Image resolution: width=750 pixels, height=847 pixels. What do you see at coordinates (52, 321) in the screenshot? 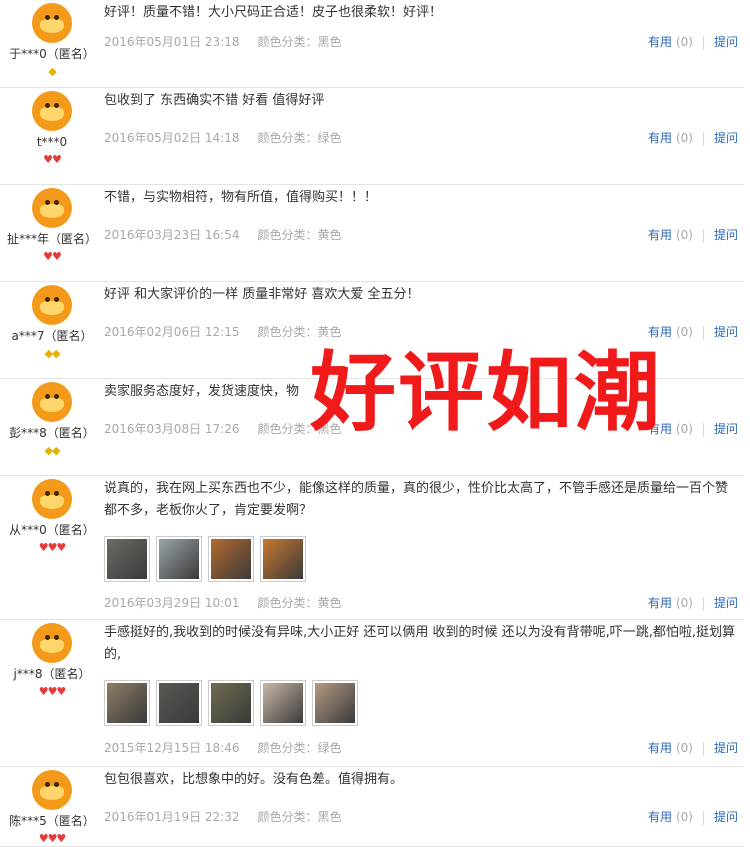
I see `reviewer-info: a***7（匿名） ◆◆` at bounding box center [52, 321].